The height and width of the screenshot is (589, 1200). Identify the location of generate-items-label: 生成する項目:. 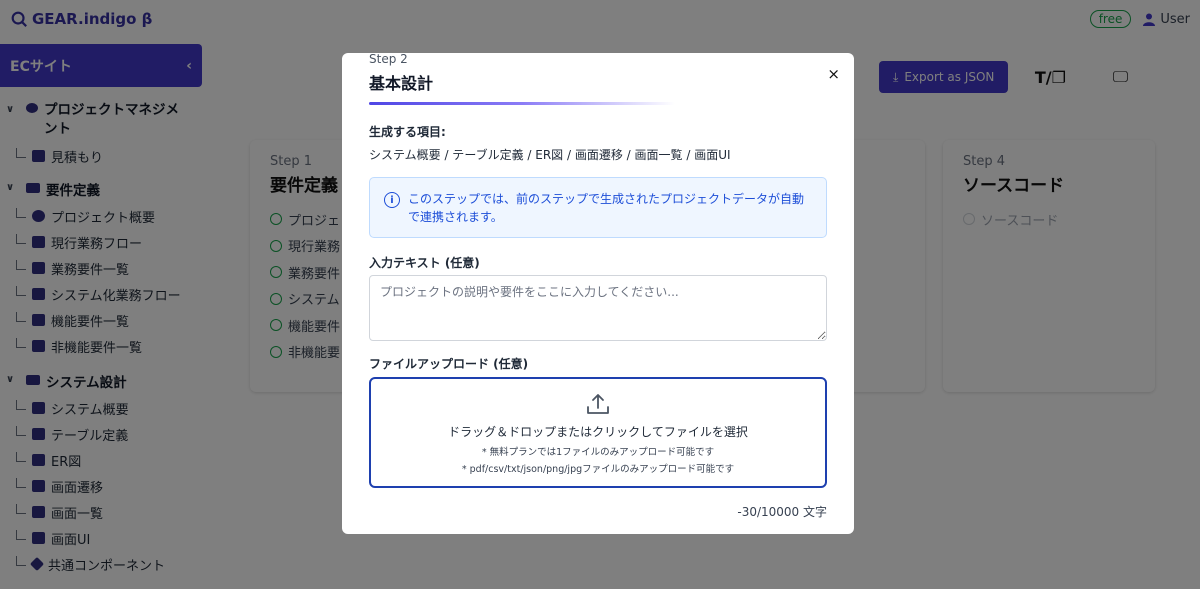
(407, 132).